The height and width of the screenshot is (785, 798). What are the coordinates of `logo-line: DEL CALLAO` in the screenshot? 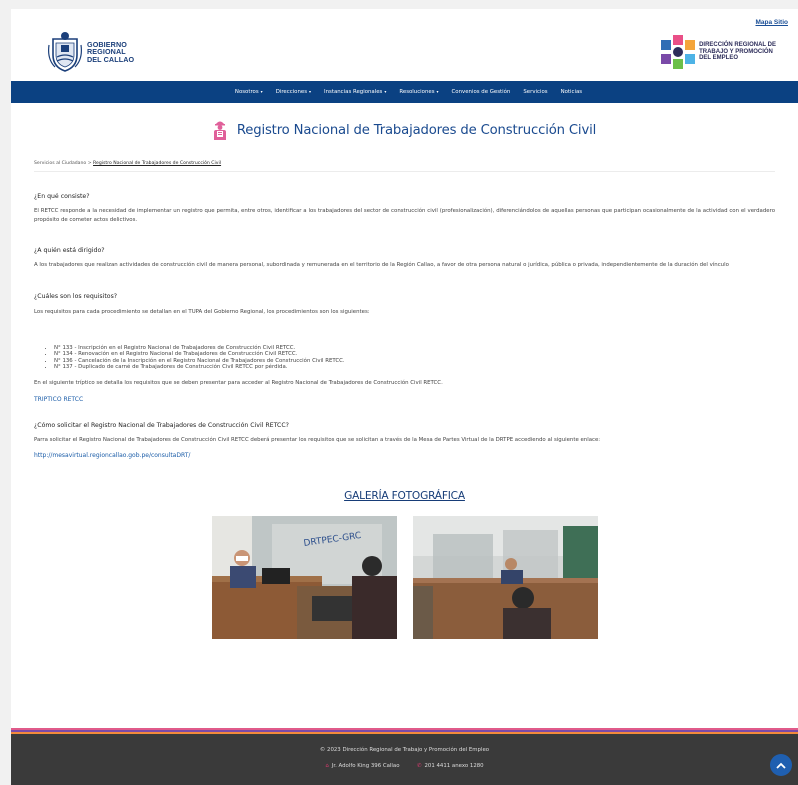 It's located at (111, 59).